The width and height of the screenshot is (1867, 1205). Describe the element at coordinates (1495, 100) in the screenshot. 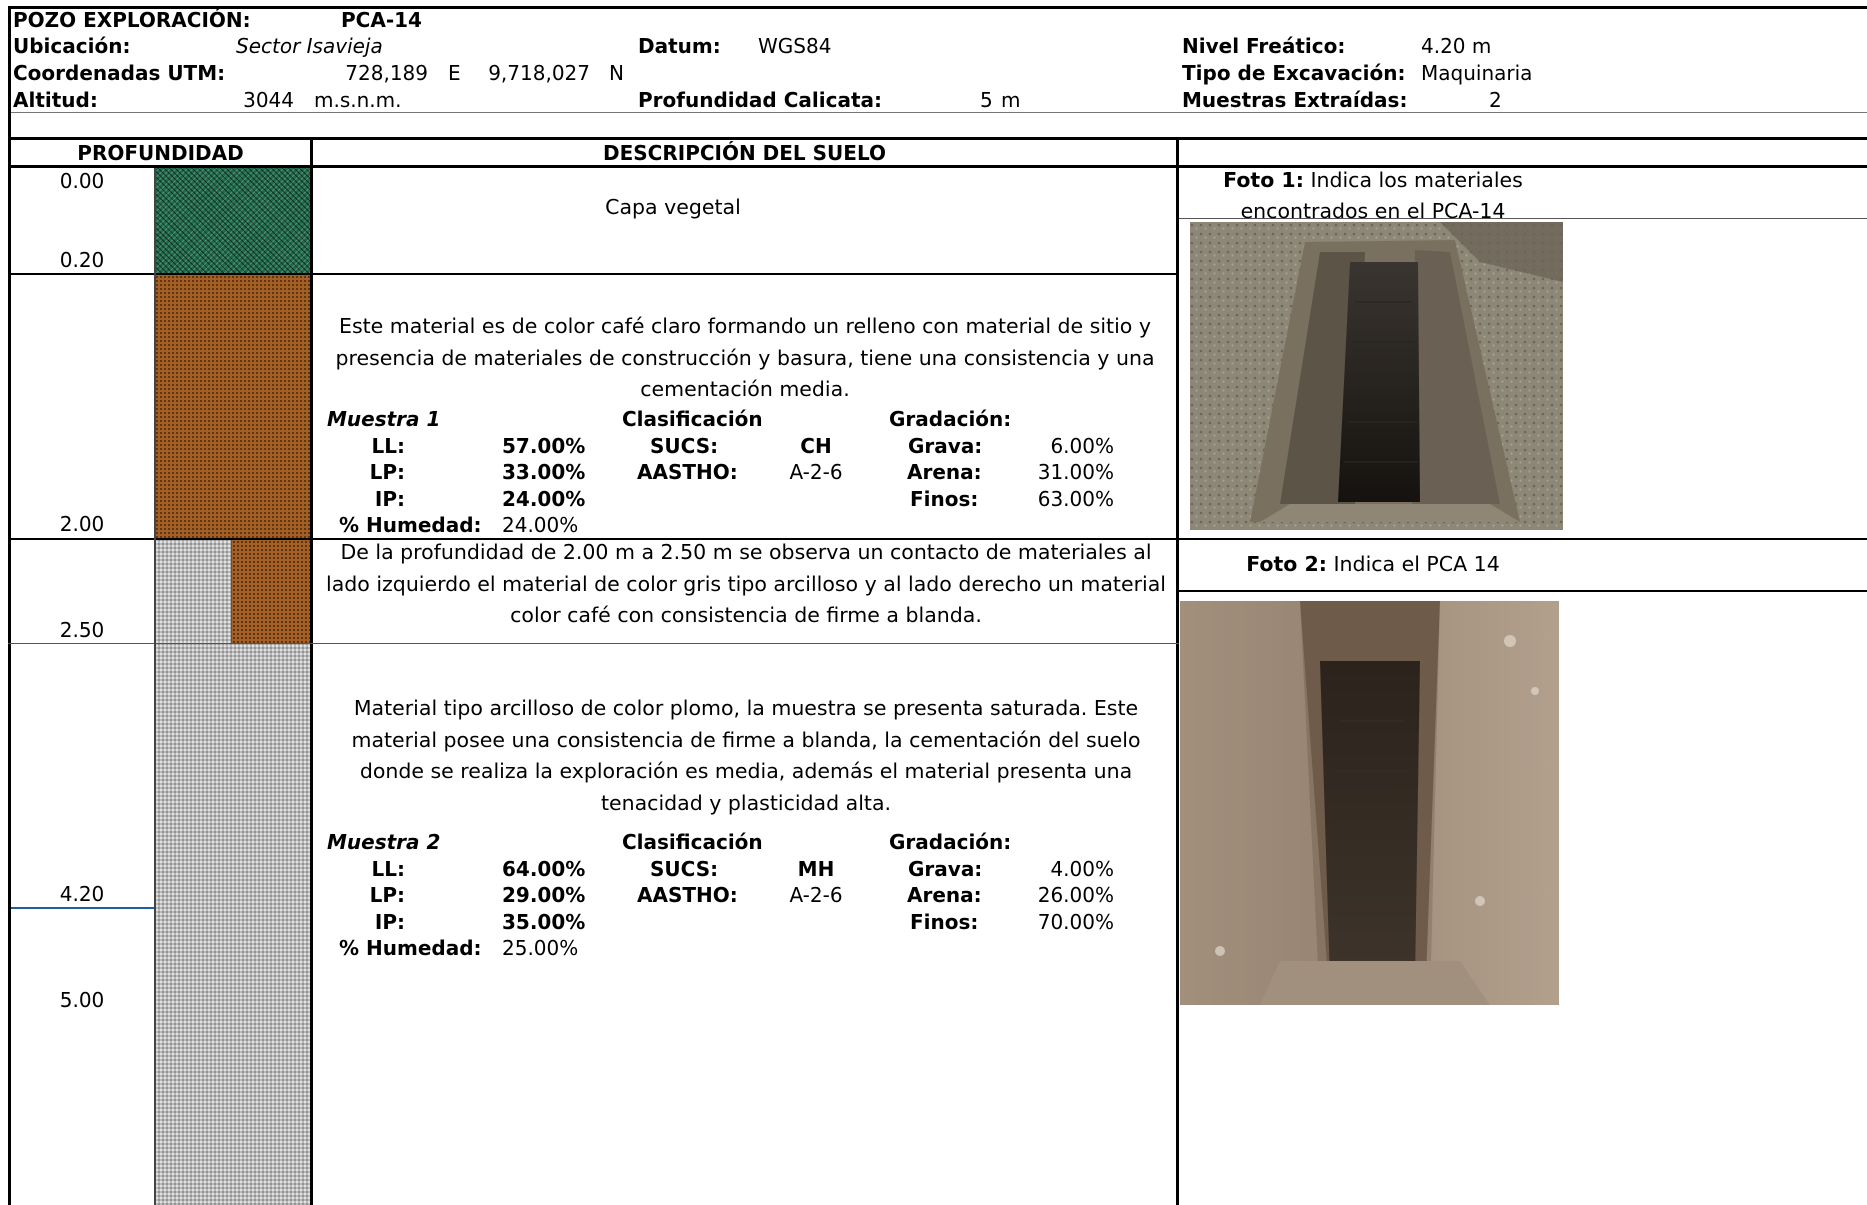

I see `muestras-extraidas-value: 2` at that location.